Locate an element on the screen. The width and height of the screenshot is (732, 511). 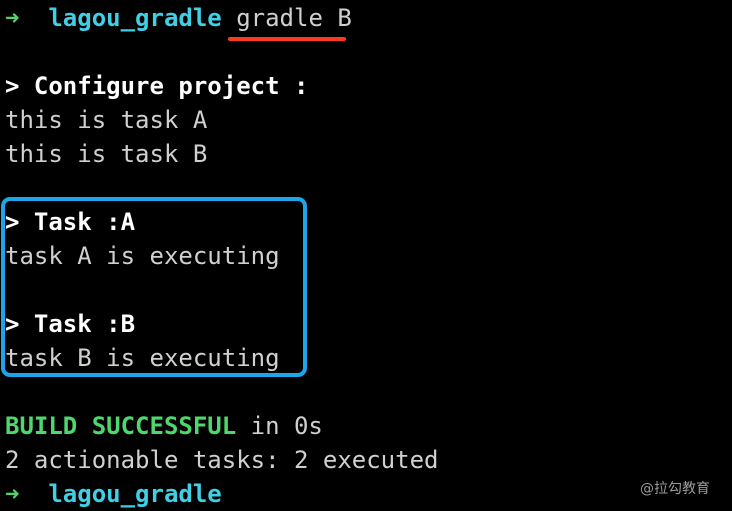
build-time: in 0s is located at coordinates (279, 426).